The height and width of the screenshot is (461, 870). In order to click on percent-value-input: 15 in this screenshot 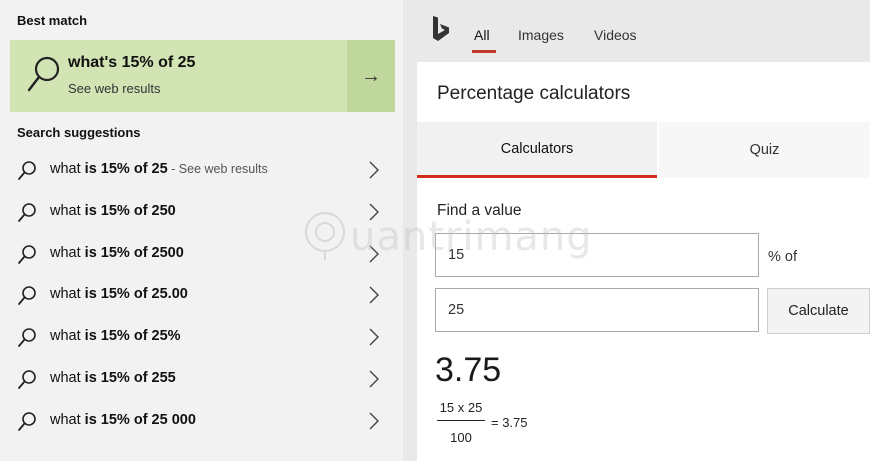, I will do `click(597, 255)`.